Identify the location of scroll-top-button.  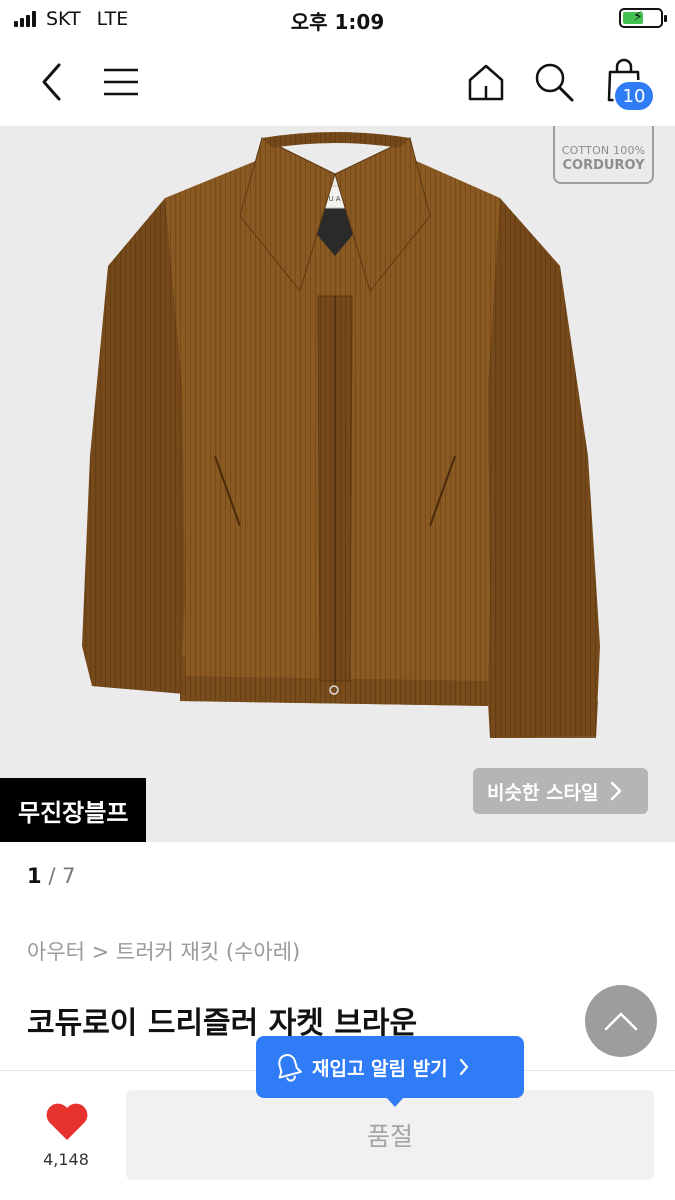
(621, 1021).